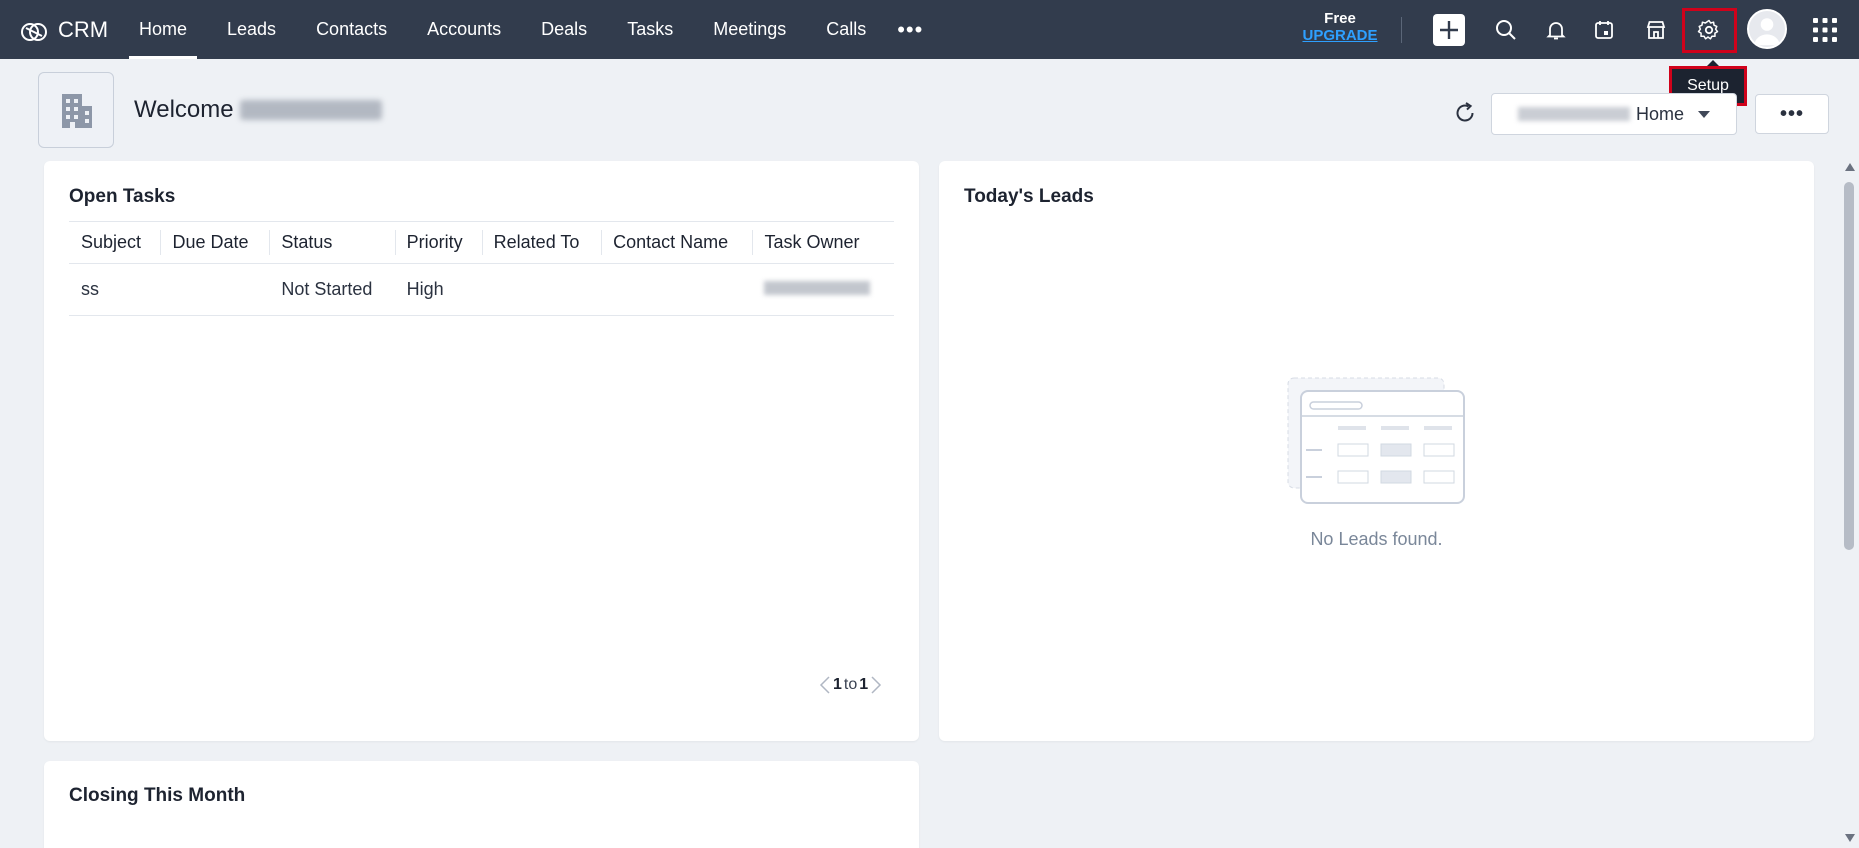  What do you see at coordinates (163, 29) in the screenshot?
I see `nav-home: Home` at bounding box center [163, 29].